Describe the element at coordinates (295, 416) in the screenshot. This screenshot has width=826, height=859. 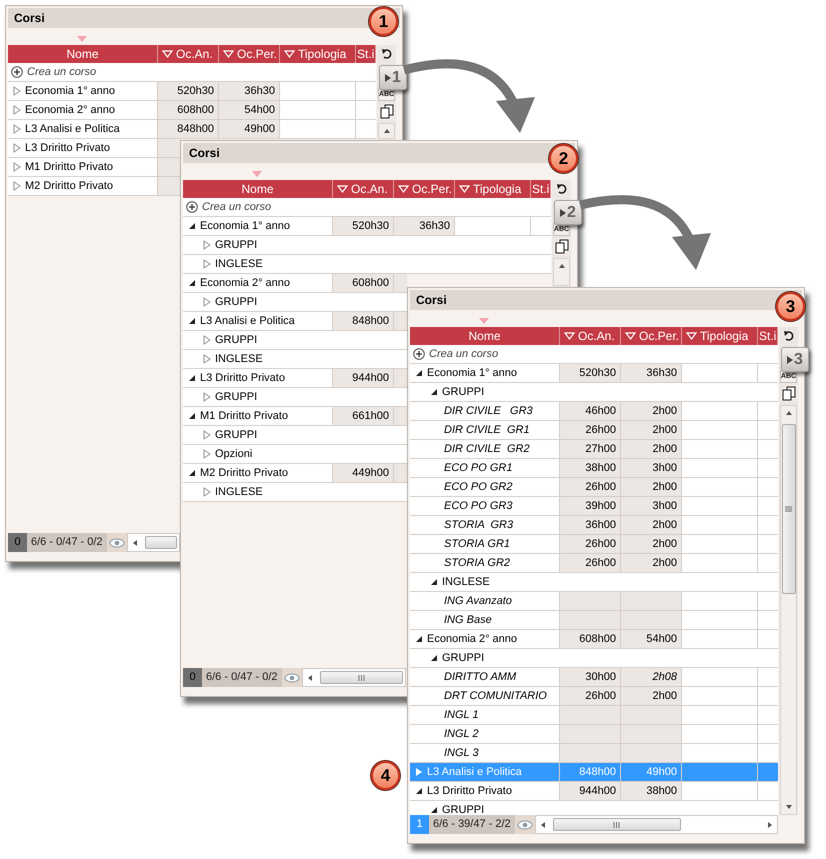
I see `table-row: M1 Driritto Privato 661h00` at that location.